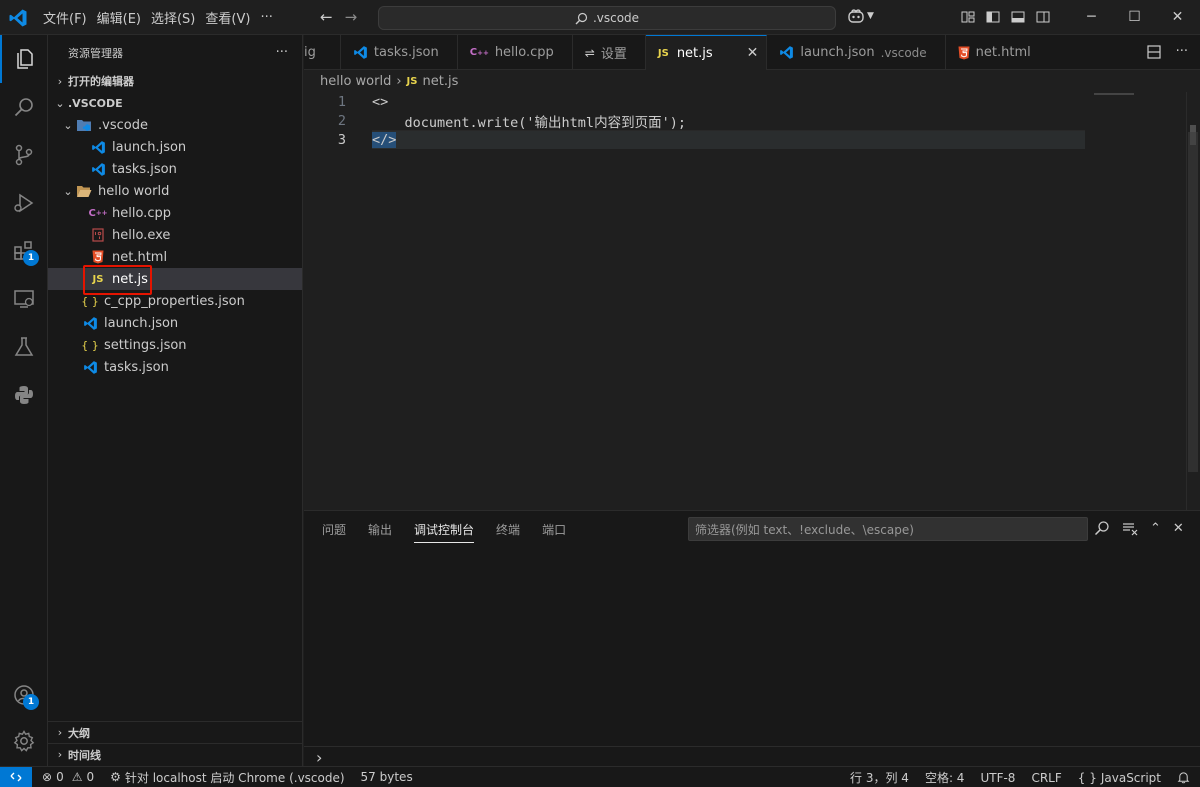  Describe the element at coordinates (607, 18) in the screenshot. I see `command-center: .vscode` at that location.